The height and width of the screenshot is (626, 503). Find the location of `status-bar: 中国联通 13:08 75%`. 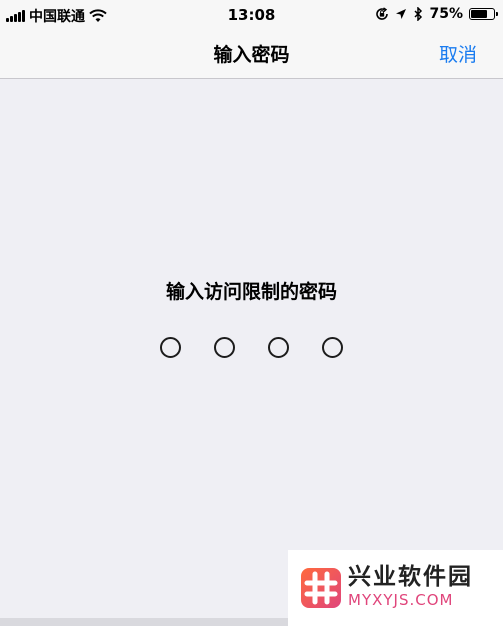

status-bar: 中国联通 13:08 75% is located at coordinates (251, 15).